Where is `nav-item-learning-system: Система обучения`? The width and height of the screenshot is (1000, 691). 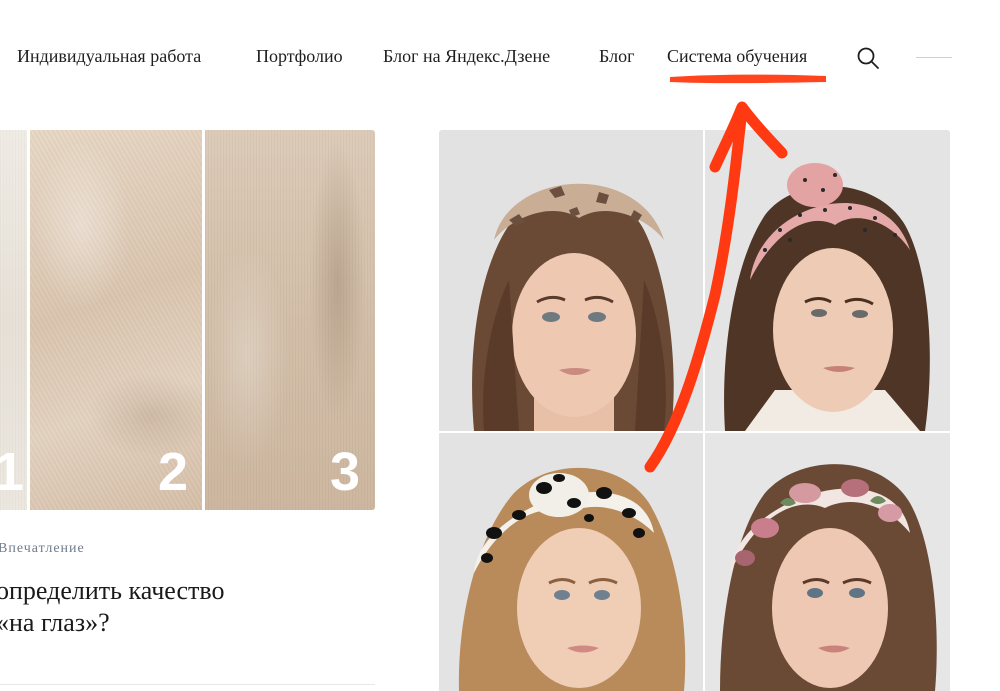 nav-item-learning-system: Система обучения is located at coordinates (737, 56).